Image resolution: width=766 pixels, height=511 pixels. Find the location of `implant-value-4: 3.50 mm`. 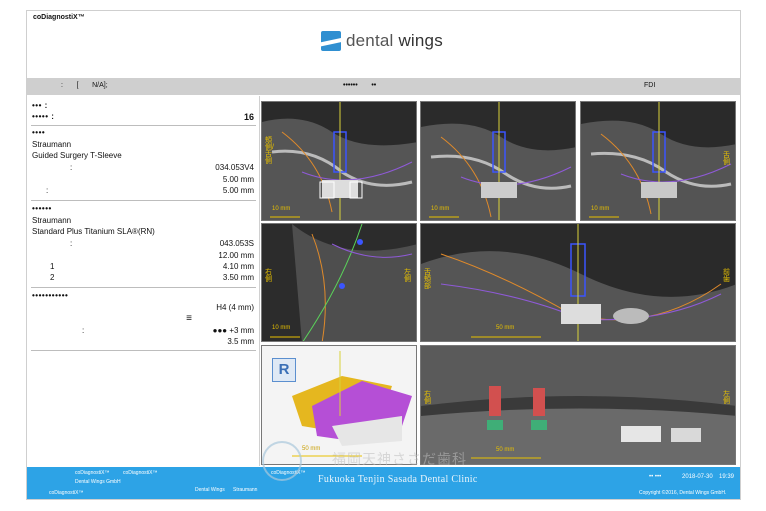

implant-value-4: 3.50 mm is located at coordinates (238, 277).